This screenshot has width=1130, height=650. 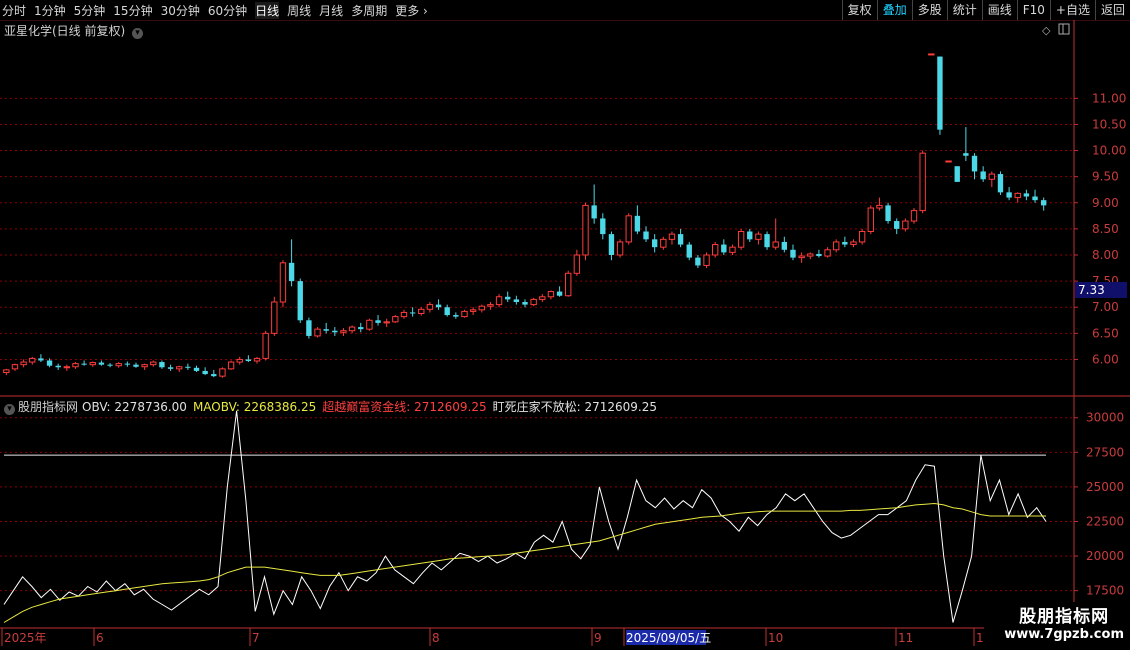 What do you see at coordinates (132, 10) in the screenshot?
I see `period-tab-3: 15分钟` at bounding box center [132, 10].